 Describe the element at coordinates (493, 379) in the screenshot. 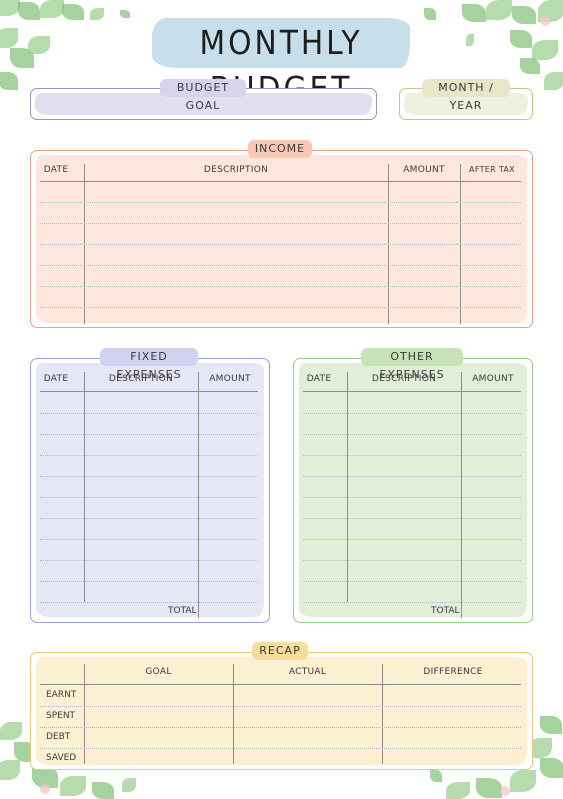

I see `other-header-amount: AMOUNT` at that location.